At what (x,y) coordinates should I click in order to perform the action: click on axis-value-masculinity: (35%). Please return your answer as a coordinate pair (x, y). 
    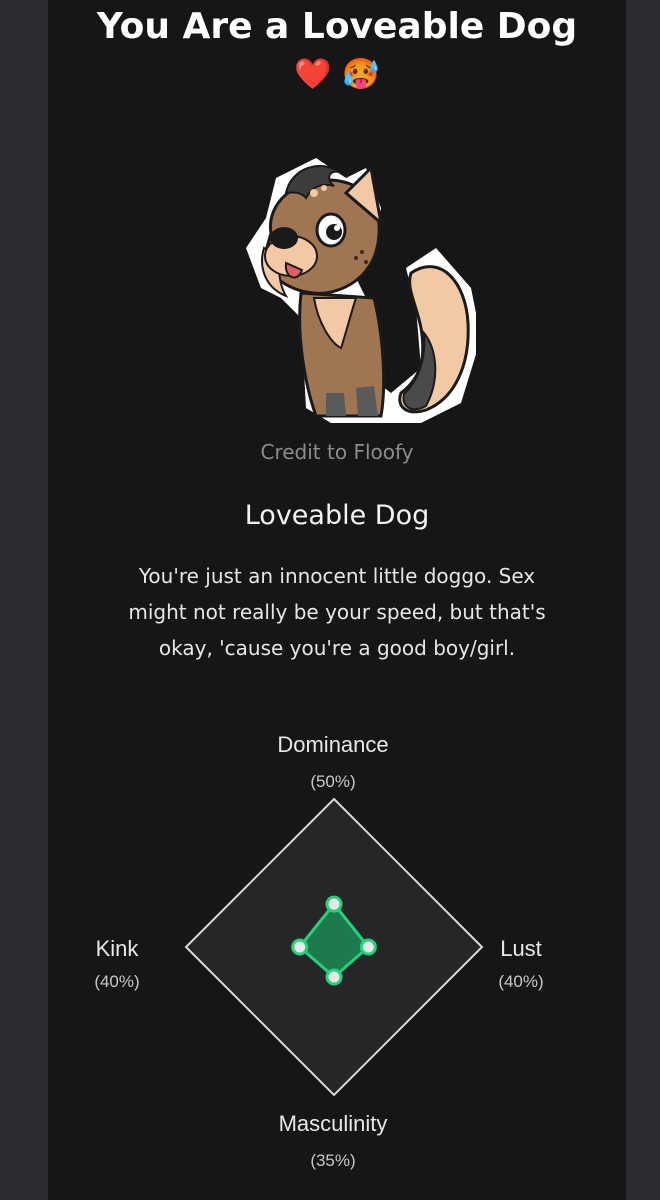
    Looking at the image, I should click on (333, 1160).